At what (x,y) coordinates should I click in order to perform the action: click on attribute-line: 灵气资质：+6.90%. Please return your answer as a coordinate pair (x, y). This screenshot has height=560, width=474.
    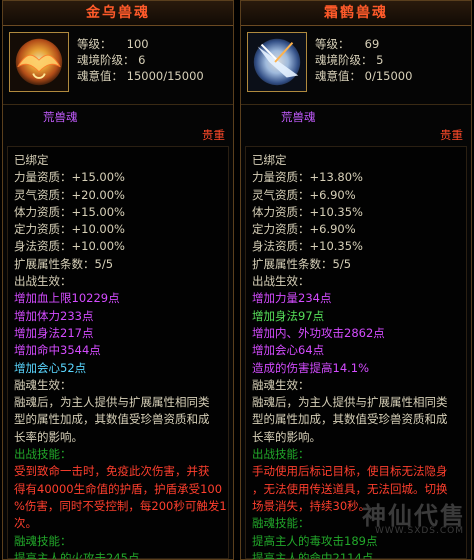
    Looking at the image, I should click on (304, 194).